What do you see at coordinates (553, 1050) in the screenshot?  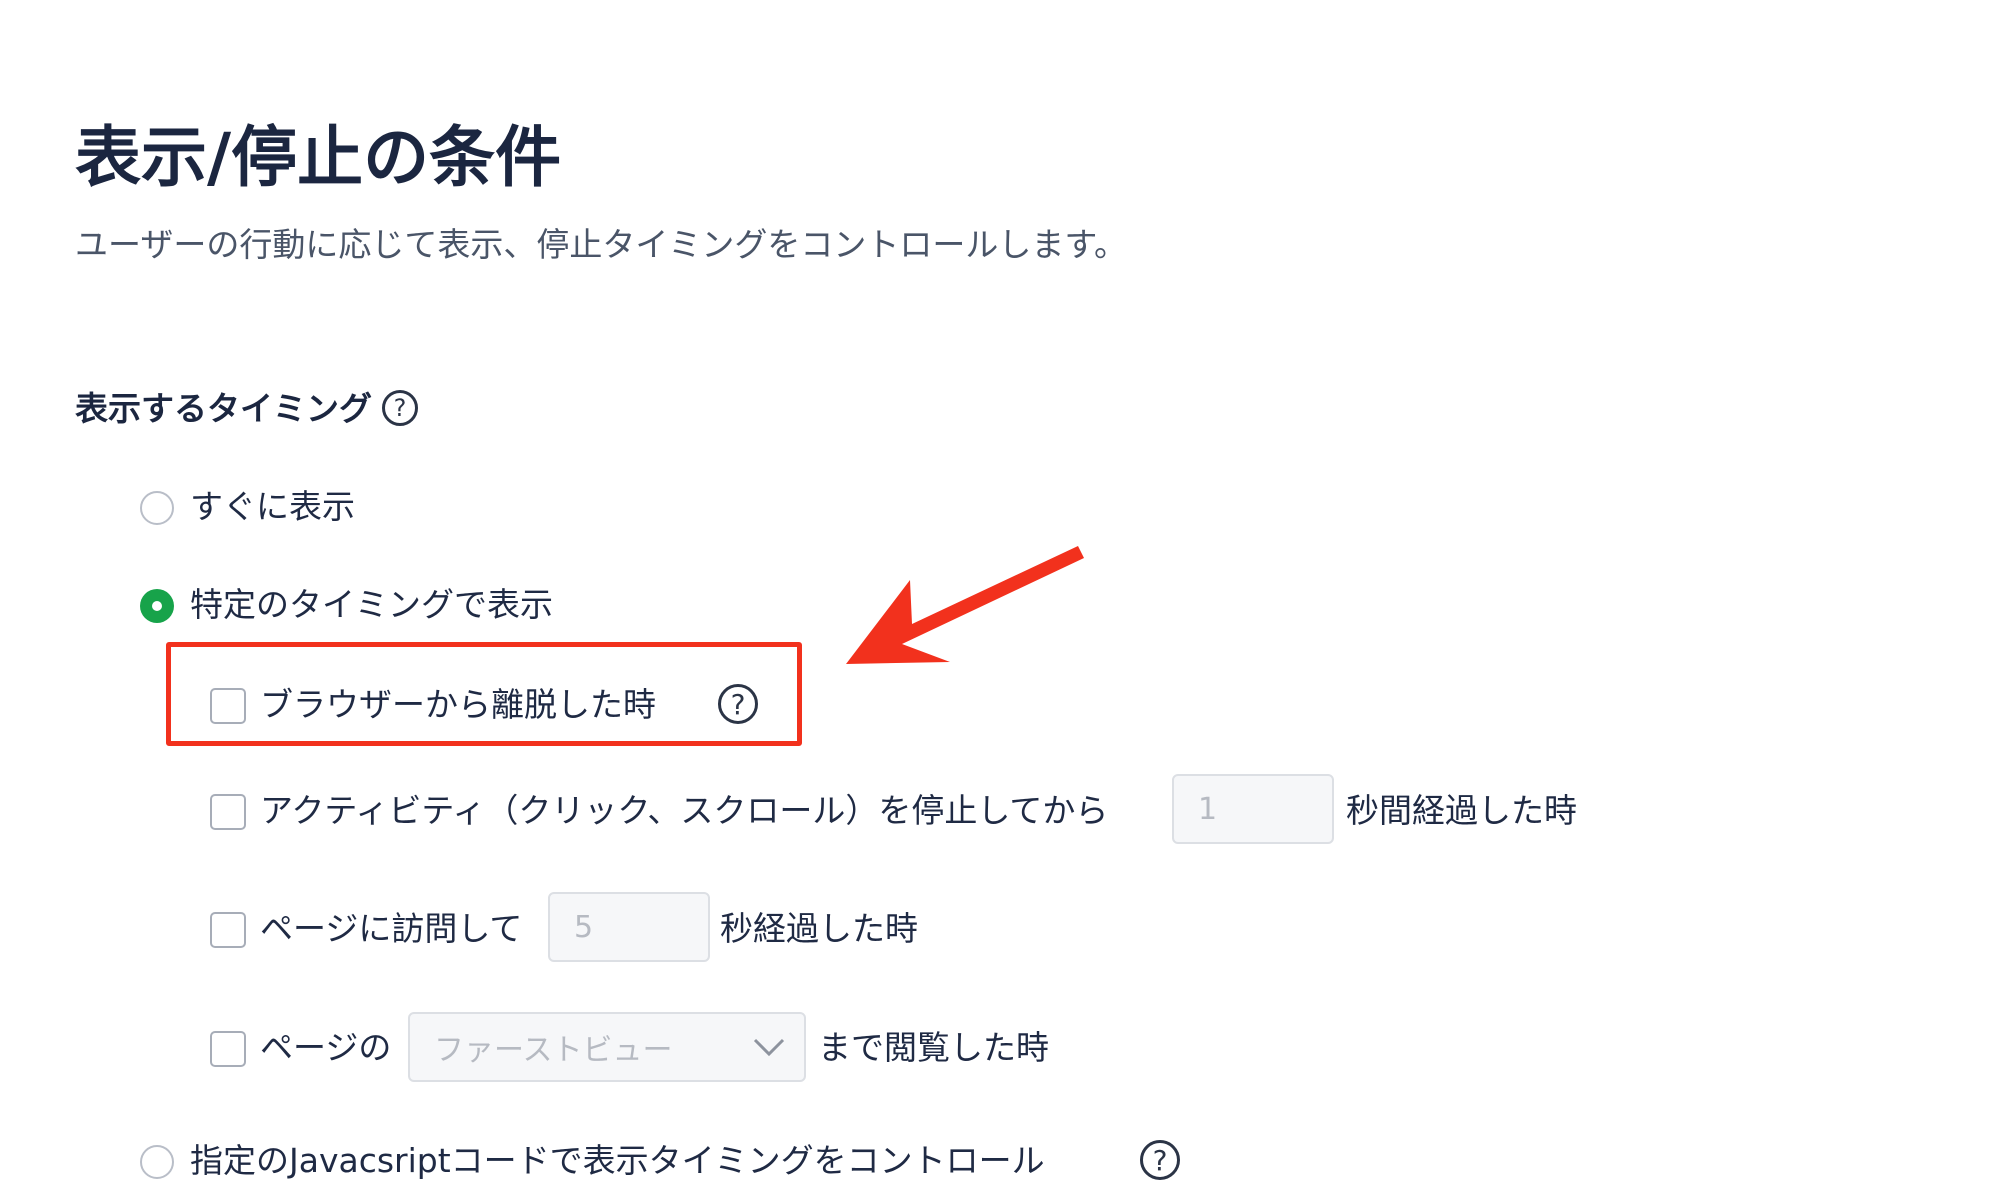 I see `scroll-position-select-value: ファーストビュー` at bounding box center [553, 1050].